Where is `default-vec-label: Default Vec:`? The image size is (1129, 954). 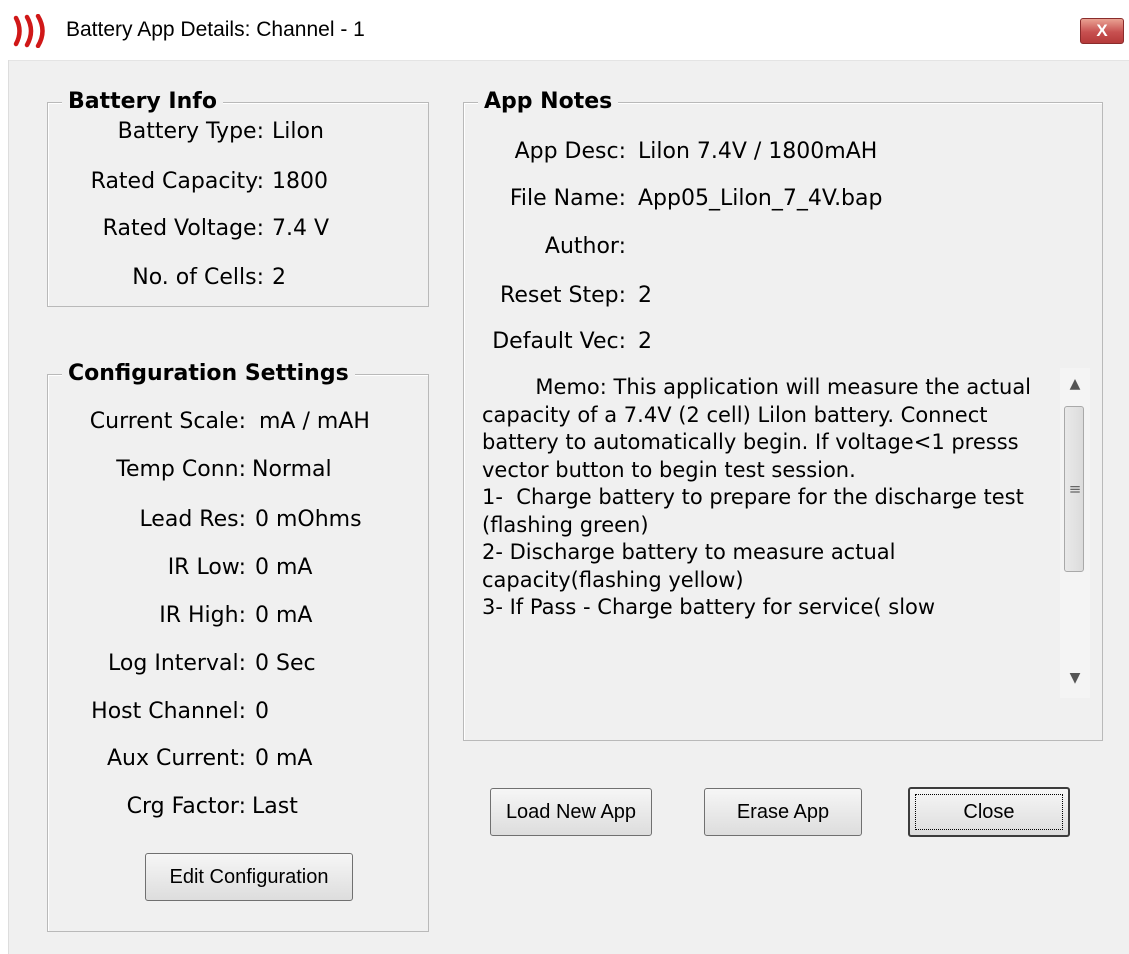
default-vec-label: Default Vec: is located at coordinates (559, 341).